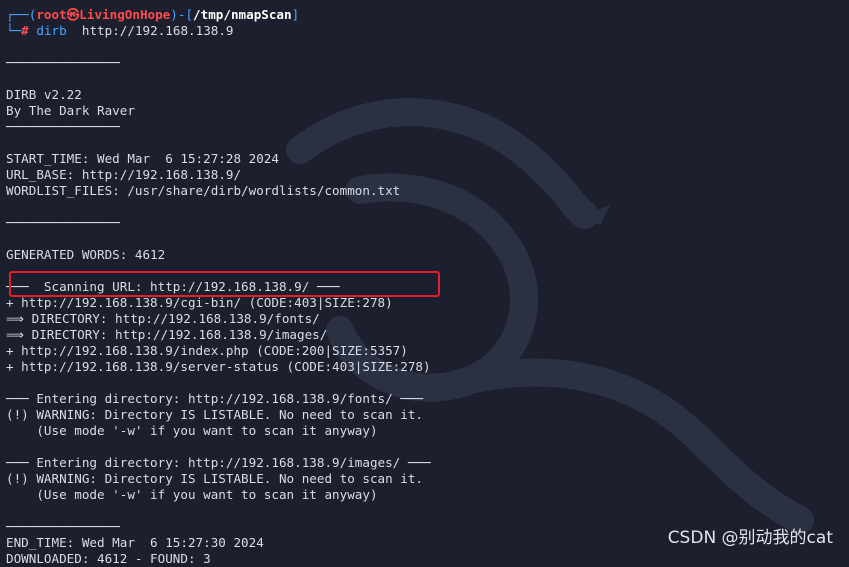 This screenshot has height=567, width=849. What do you see at coordinates (182, 14) in the screenshot?
I see `prompt-path-open: )-[` at bounding box center [182, 14].